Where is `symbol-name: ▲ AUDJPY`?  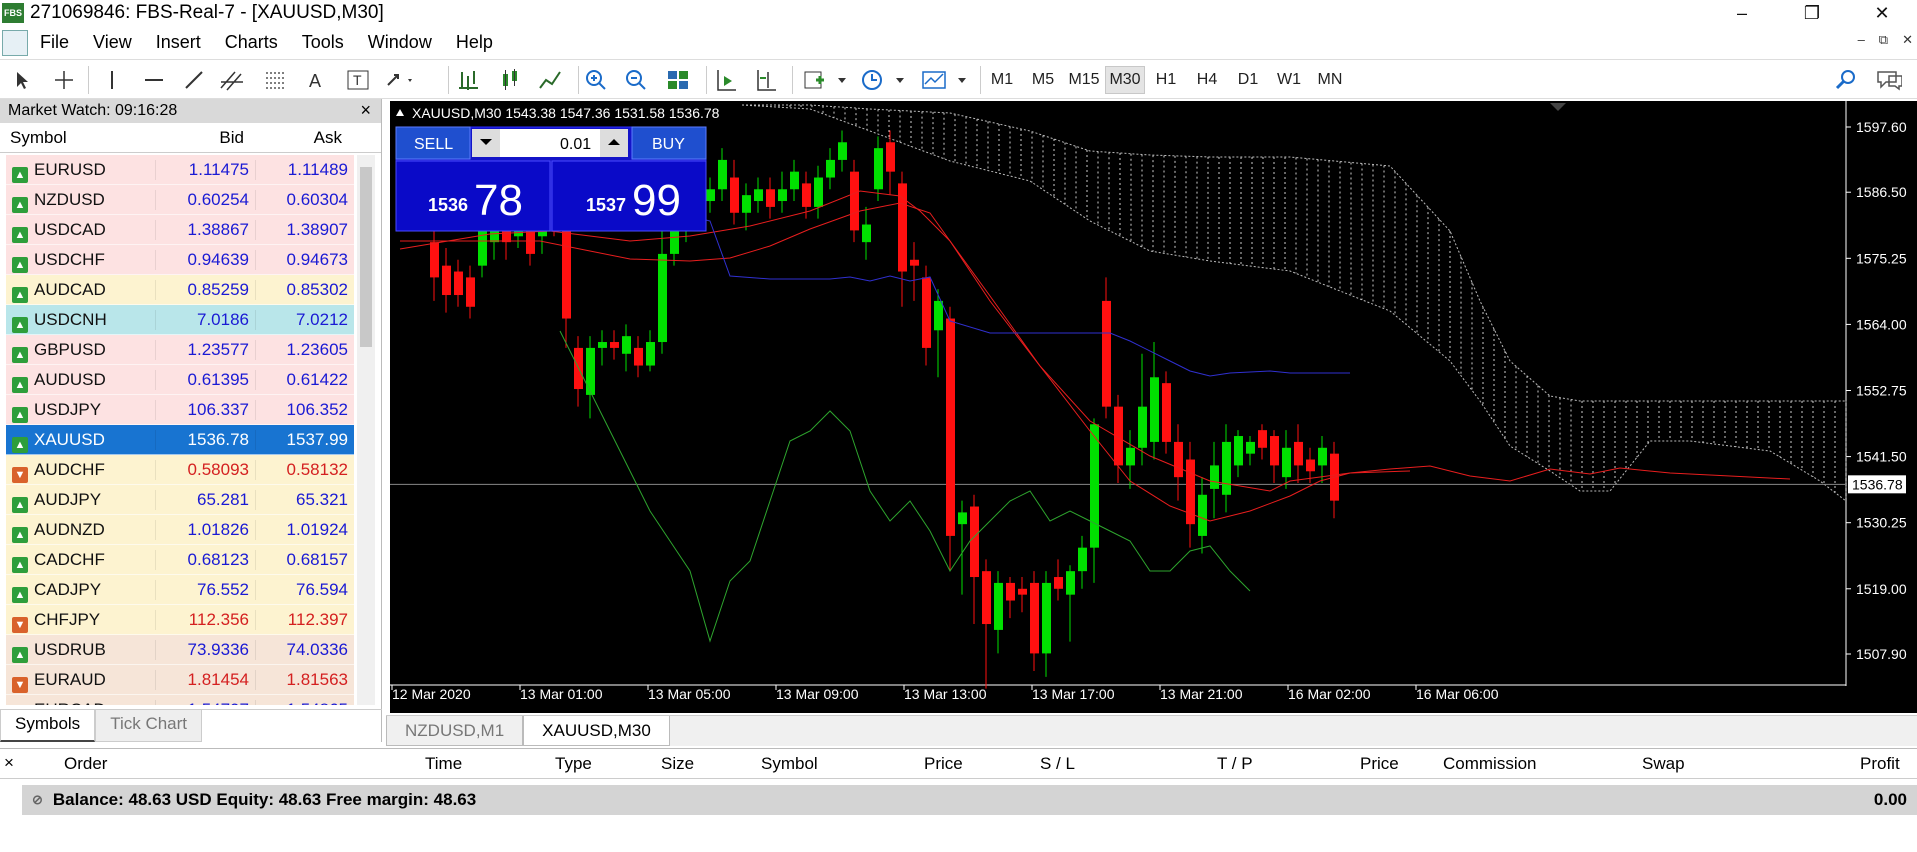
symbol-name: ▲ AUDJPY is located at coordinates (81, 501).